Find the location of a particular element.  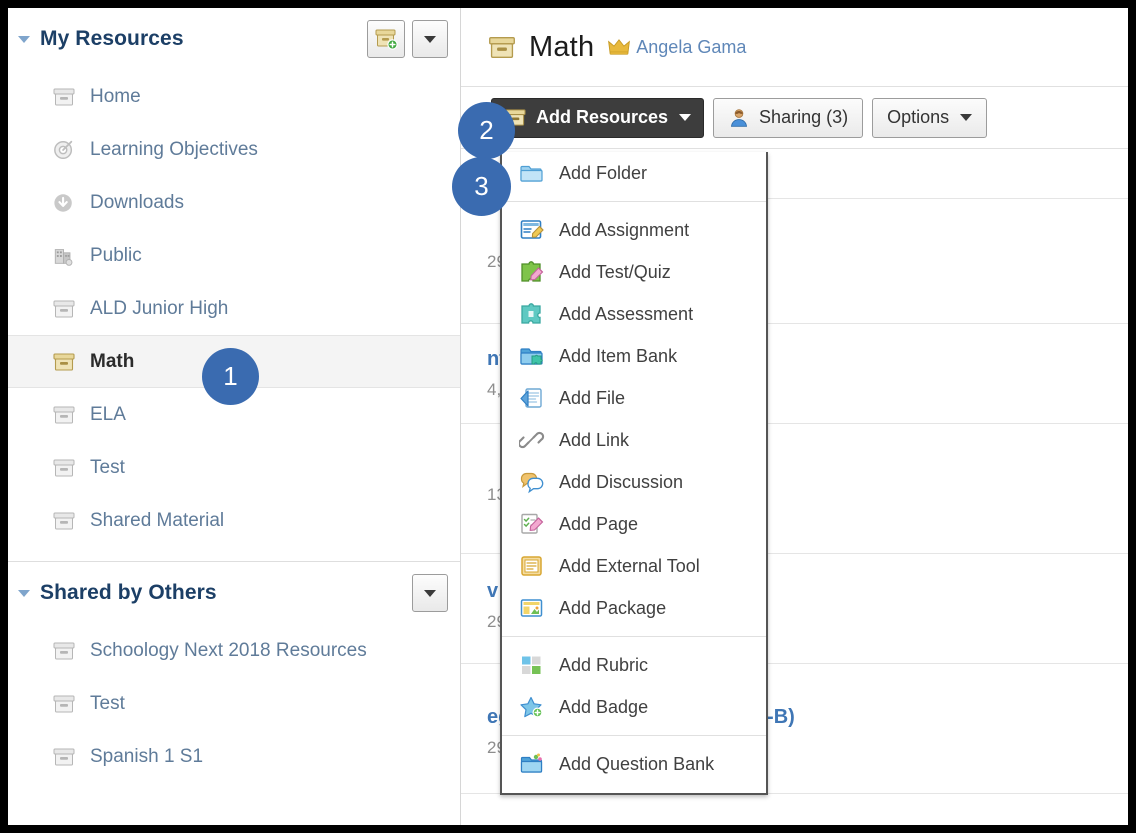

menu-item-label: Add Assessment is located at coordinates (626, 313).